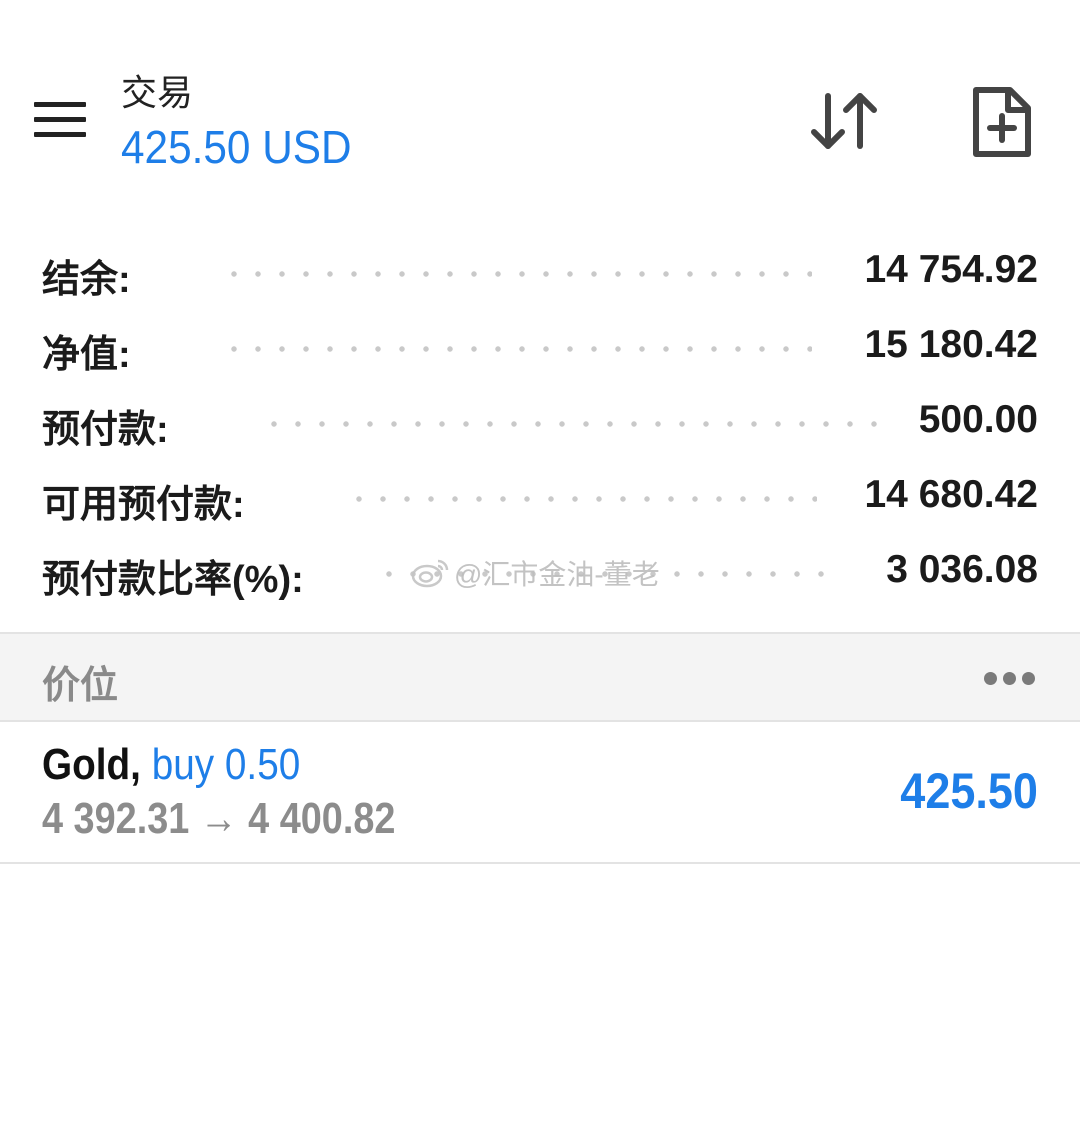 The width and height of the screenshot is (1080, 1142). What do you see at coordinates (1010, 679) in the screenshot?
I see `more-options-icon` at bounding box center [1010, 679].